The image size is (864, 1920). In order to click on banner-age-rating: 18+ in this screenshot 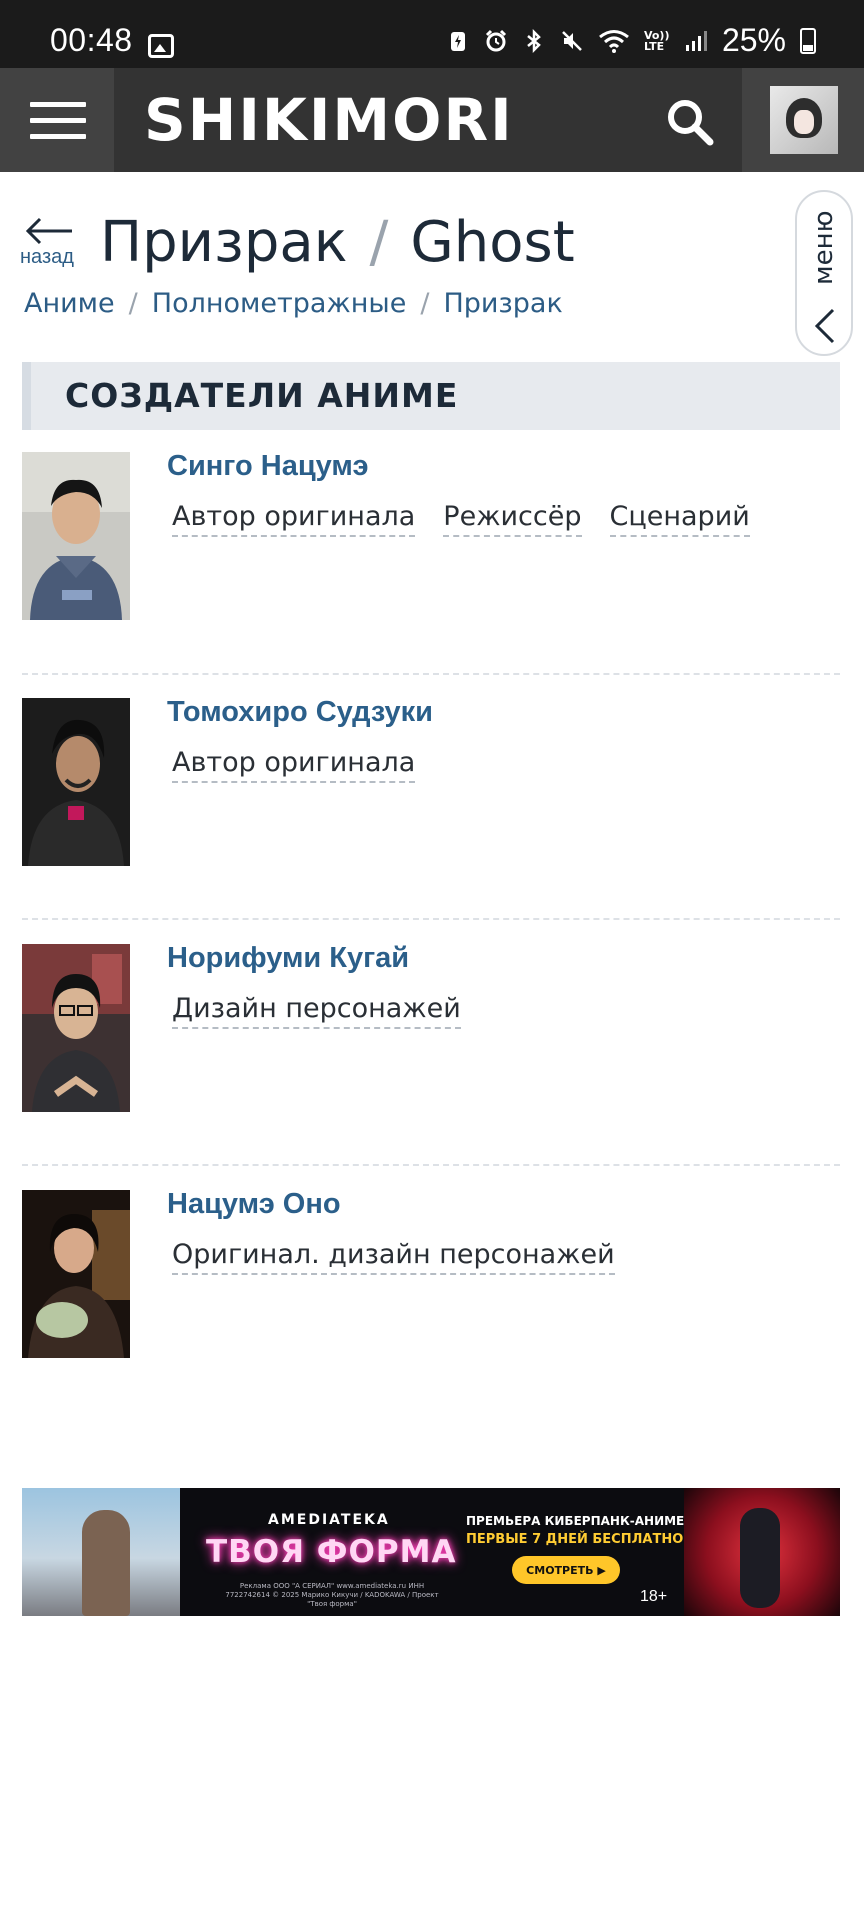, I will do `click(654, 1596)`.